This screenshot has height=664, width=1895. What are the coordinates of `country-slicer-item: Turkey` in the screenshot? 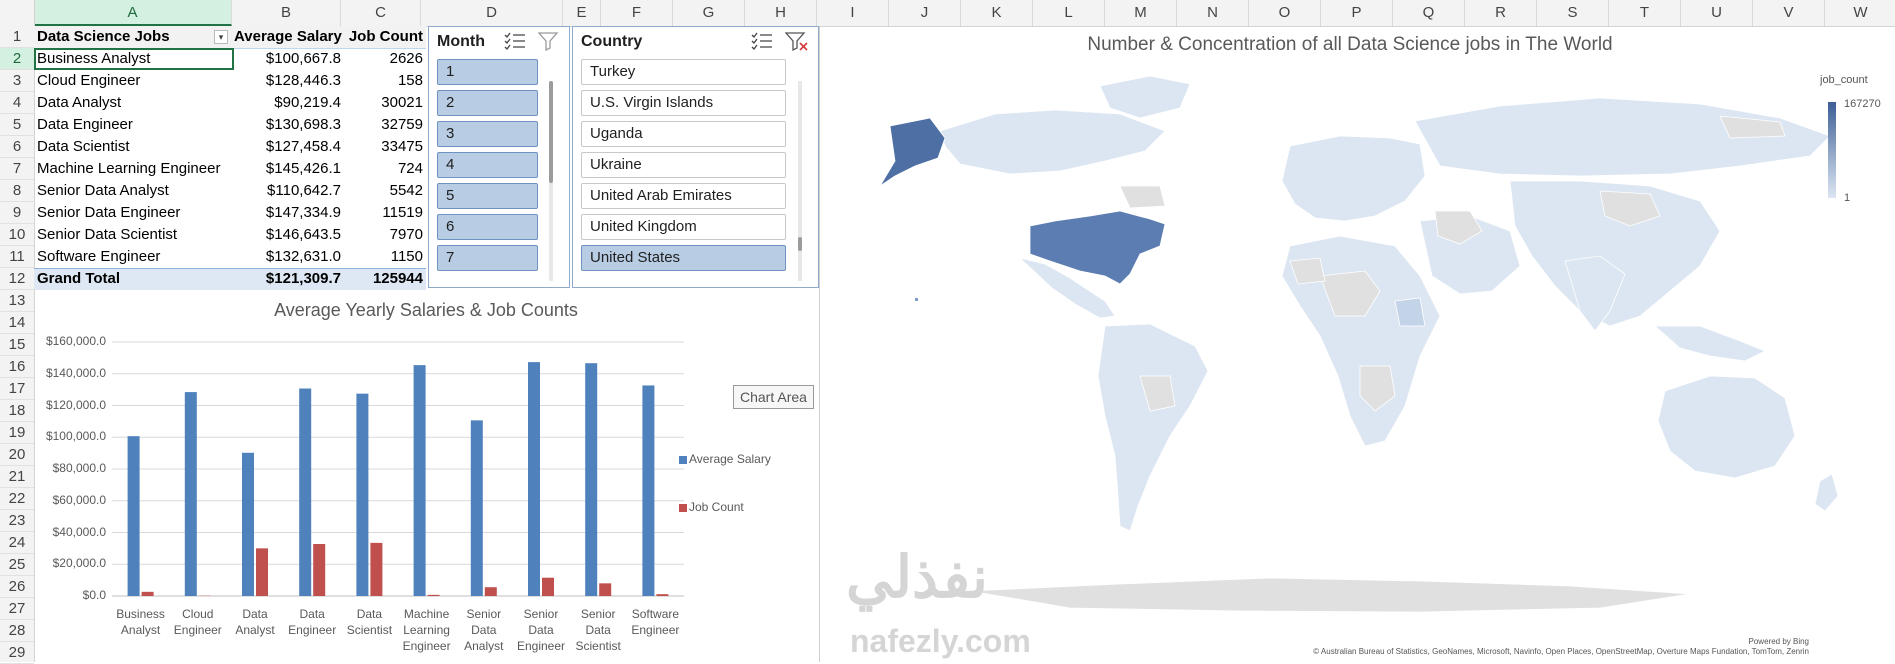 It's located at (683, 72).